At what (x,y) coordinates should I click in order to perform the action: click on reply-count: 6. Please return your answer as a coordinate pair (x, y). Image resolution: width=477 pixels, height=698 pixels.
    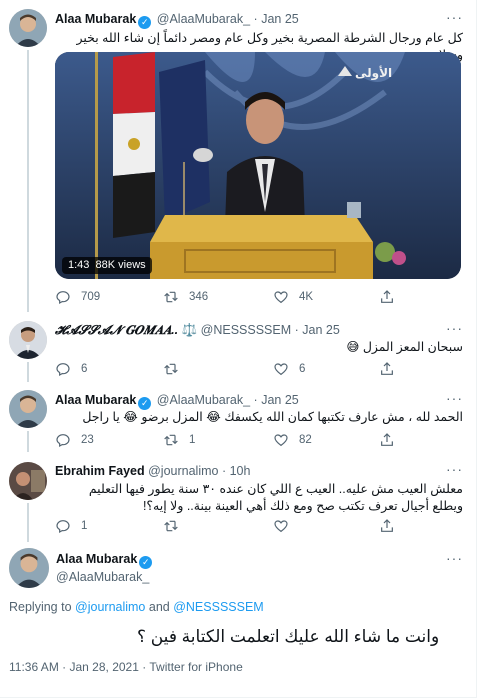
    Looking at the image, I should click on (84, 369).